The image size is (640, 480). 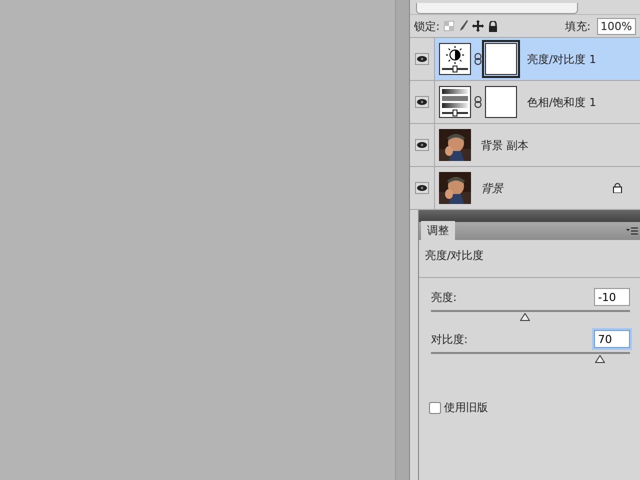 I want to click on menu-icon, so click(x=632, y=231).